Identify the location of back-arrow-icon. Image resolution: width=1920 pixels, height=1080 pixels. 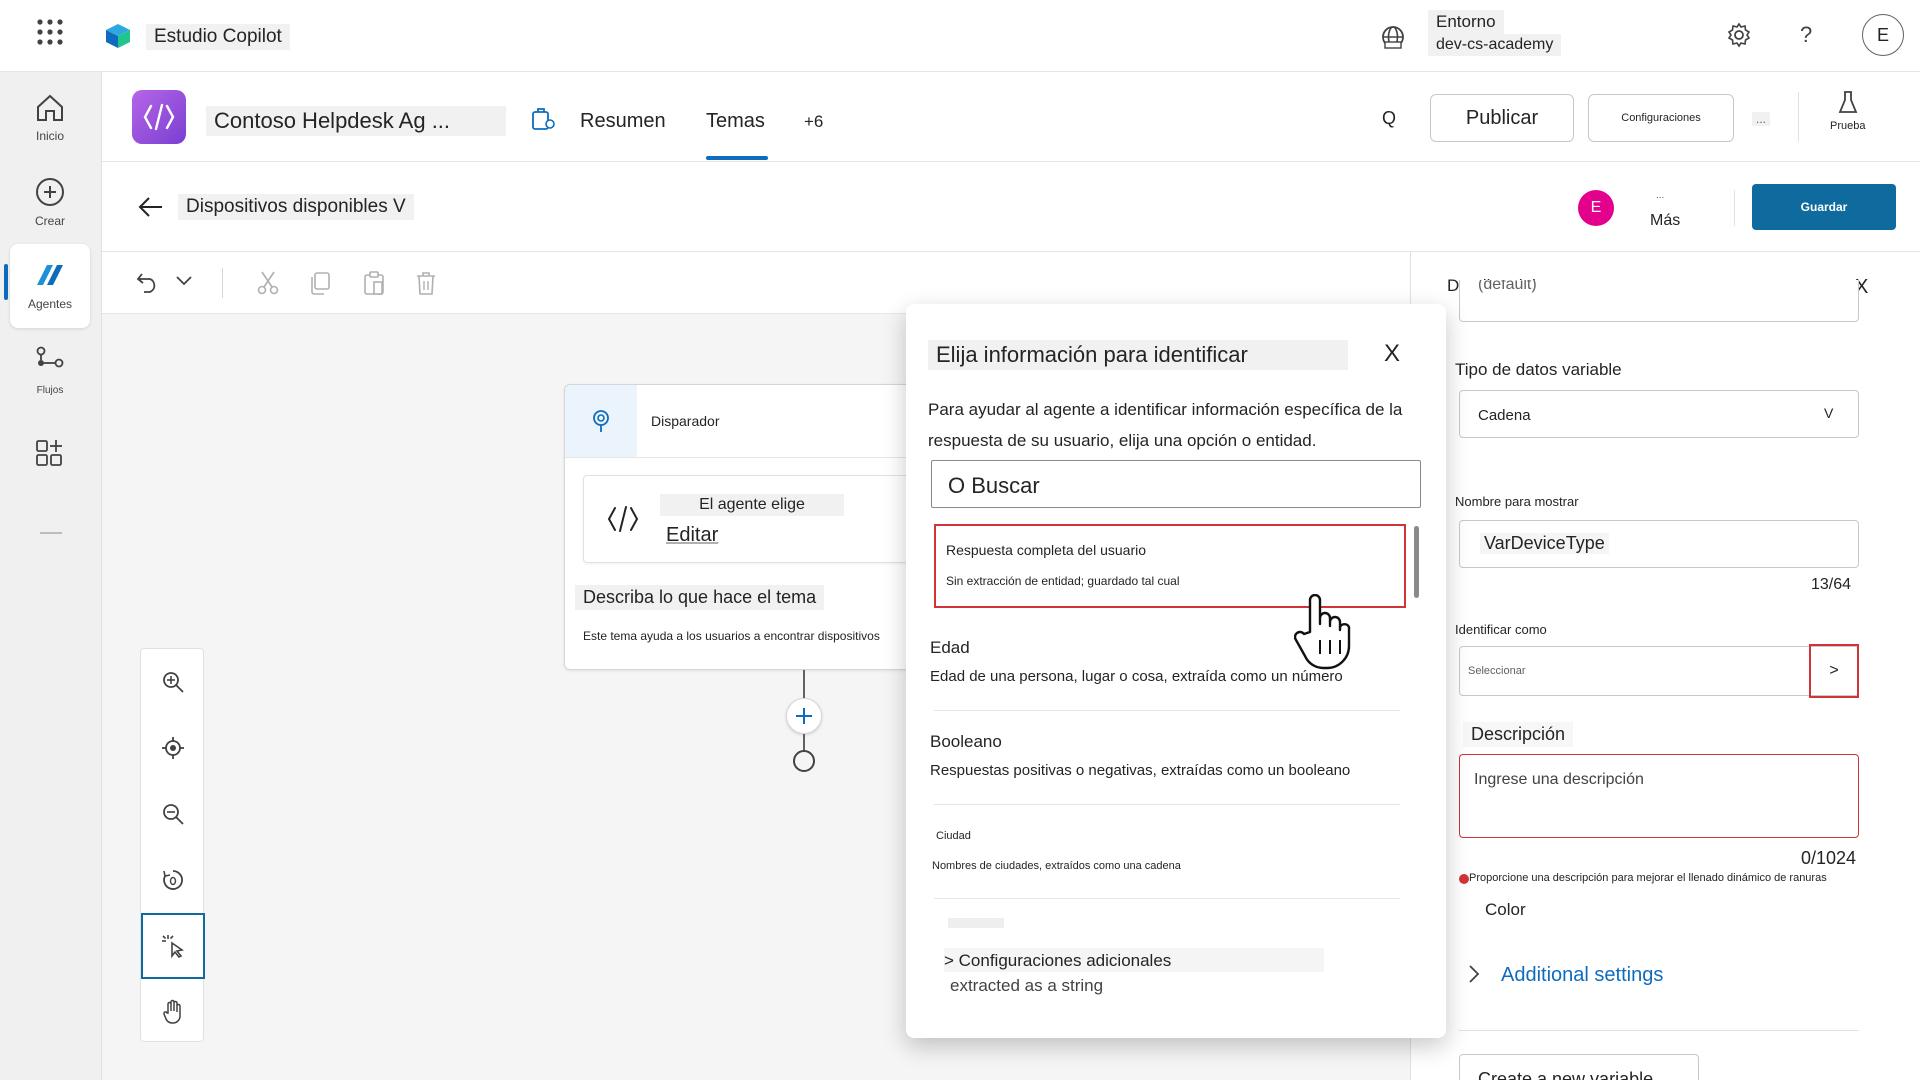
(151, 207).